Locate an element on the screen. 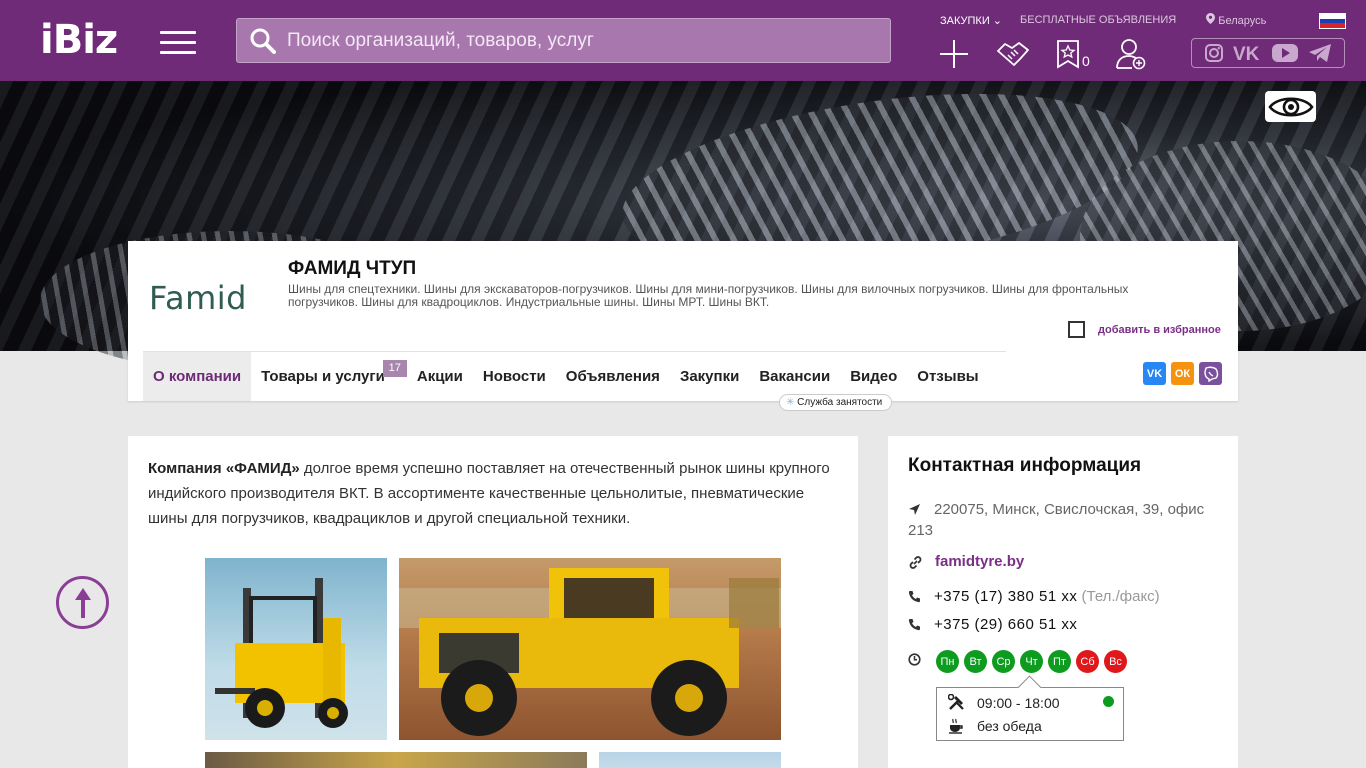 This screenshot has height=768, width=1366. svg-text: VK is located at coordinates (1246, 53).